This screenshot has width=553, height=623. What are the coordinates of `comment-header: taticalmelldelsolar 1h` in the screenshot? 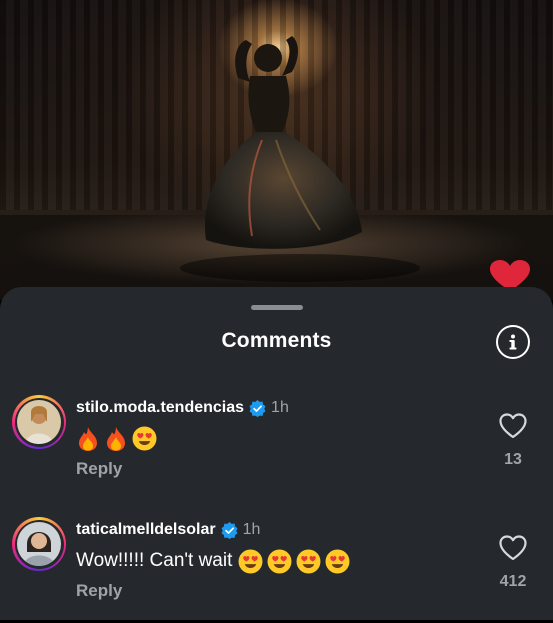 It's located at (168, 530).